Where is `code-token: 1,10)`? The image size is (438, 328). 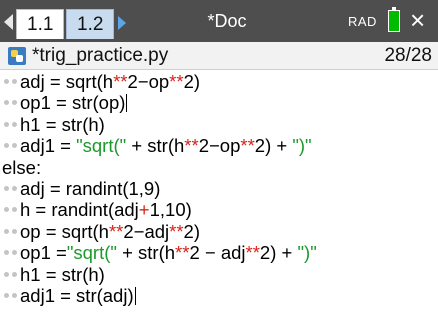
code-token: 1,10) is located at coordinates (170, 210).